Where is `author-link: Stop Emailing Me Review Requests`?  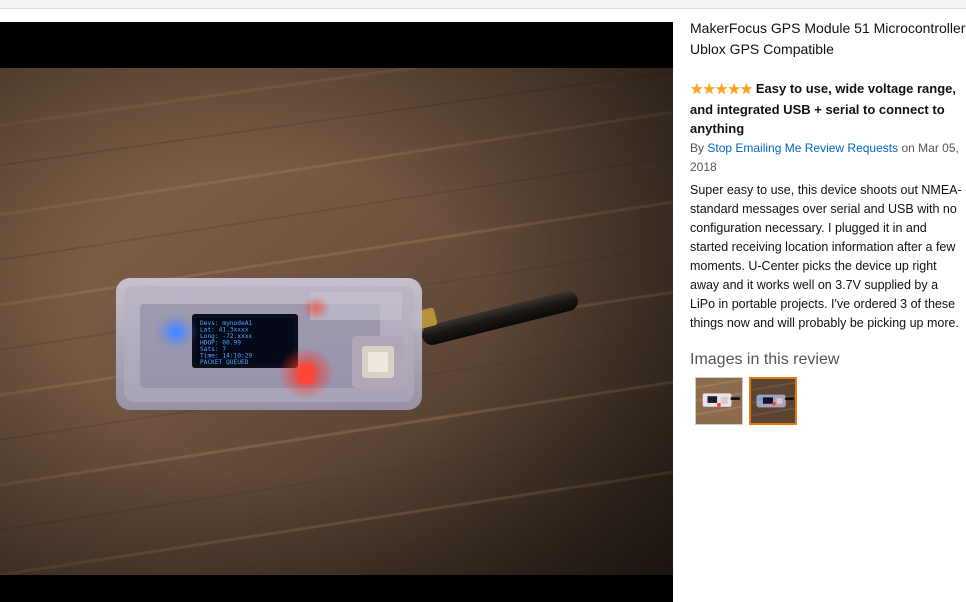 author-link: Stop Emailing Me Review Requests is located at coordinates (802, 148).